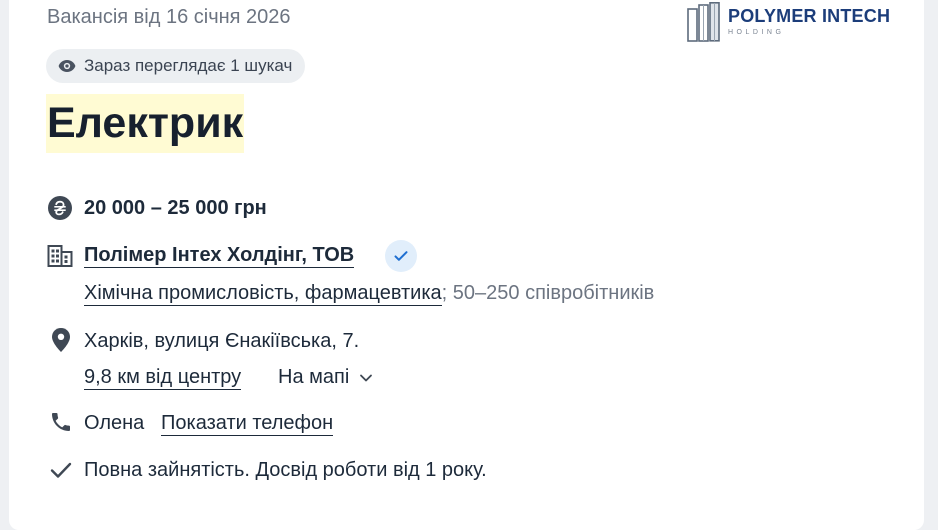 This screenshot has width=938, height=530. What do you see at coordinates (548, 293) in the screenshot?
I see `company-size: ; 50–250 співробітників` at bounding box center [548, 293].